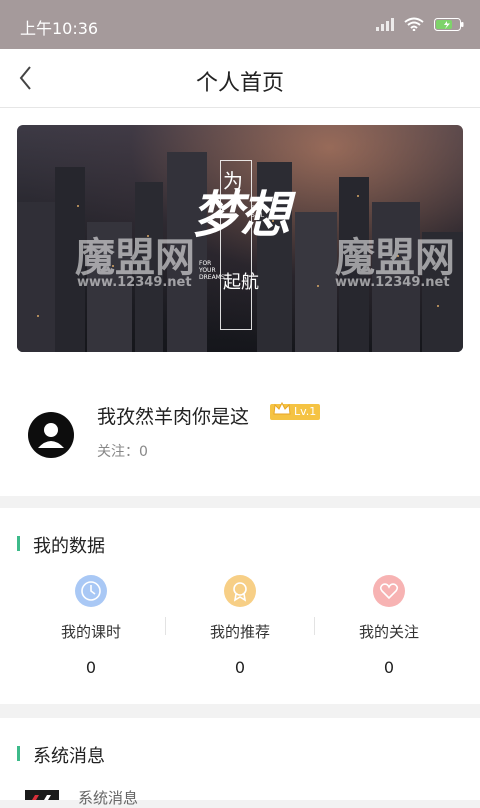 This screenshot has height=808, width=480. What do you see at coordinates (392, 282) in the screenshot?
I see `watermark-url-right: www.12349.net` at bounding box center [392, 282].